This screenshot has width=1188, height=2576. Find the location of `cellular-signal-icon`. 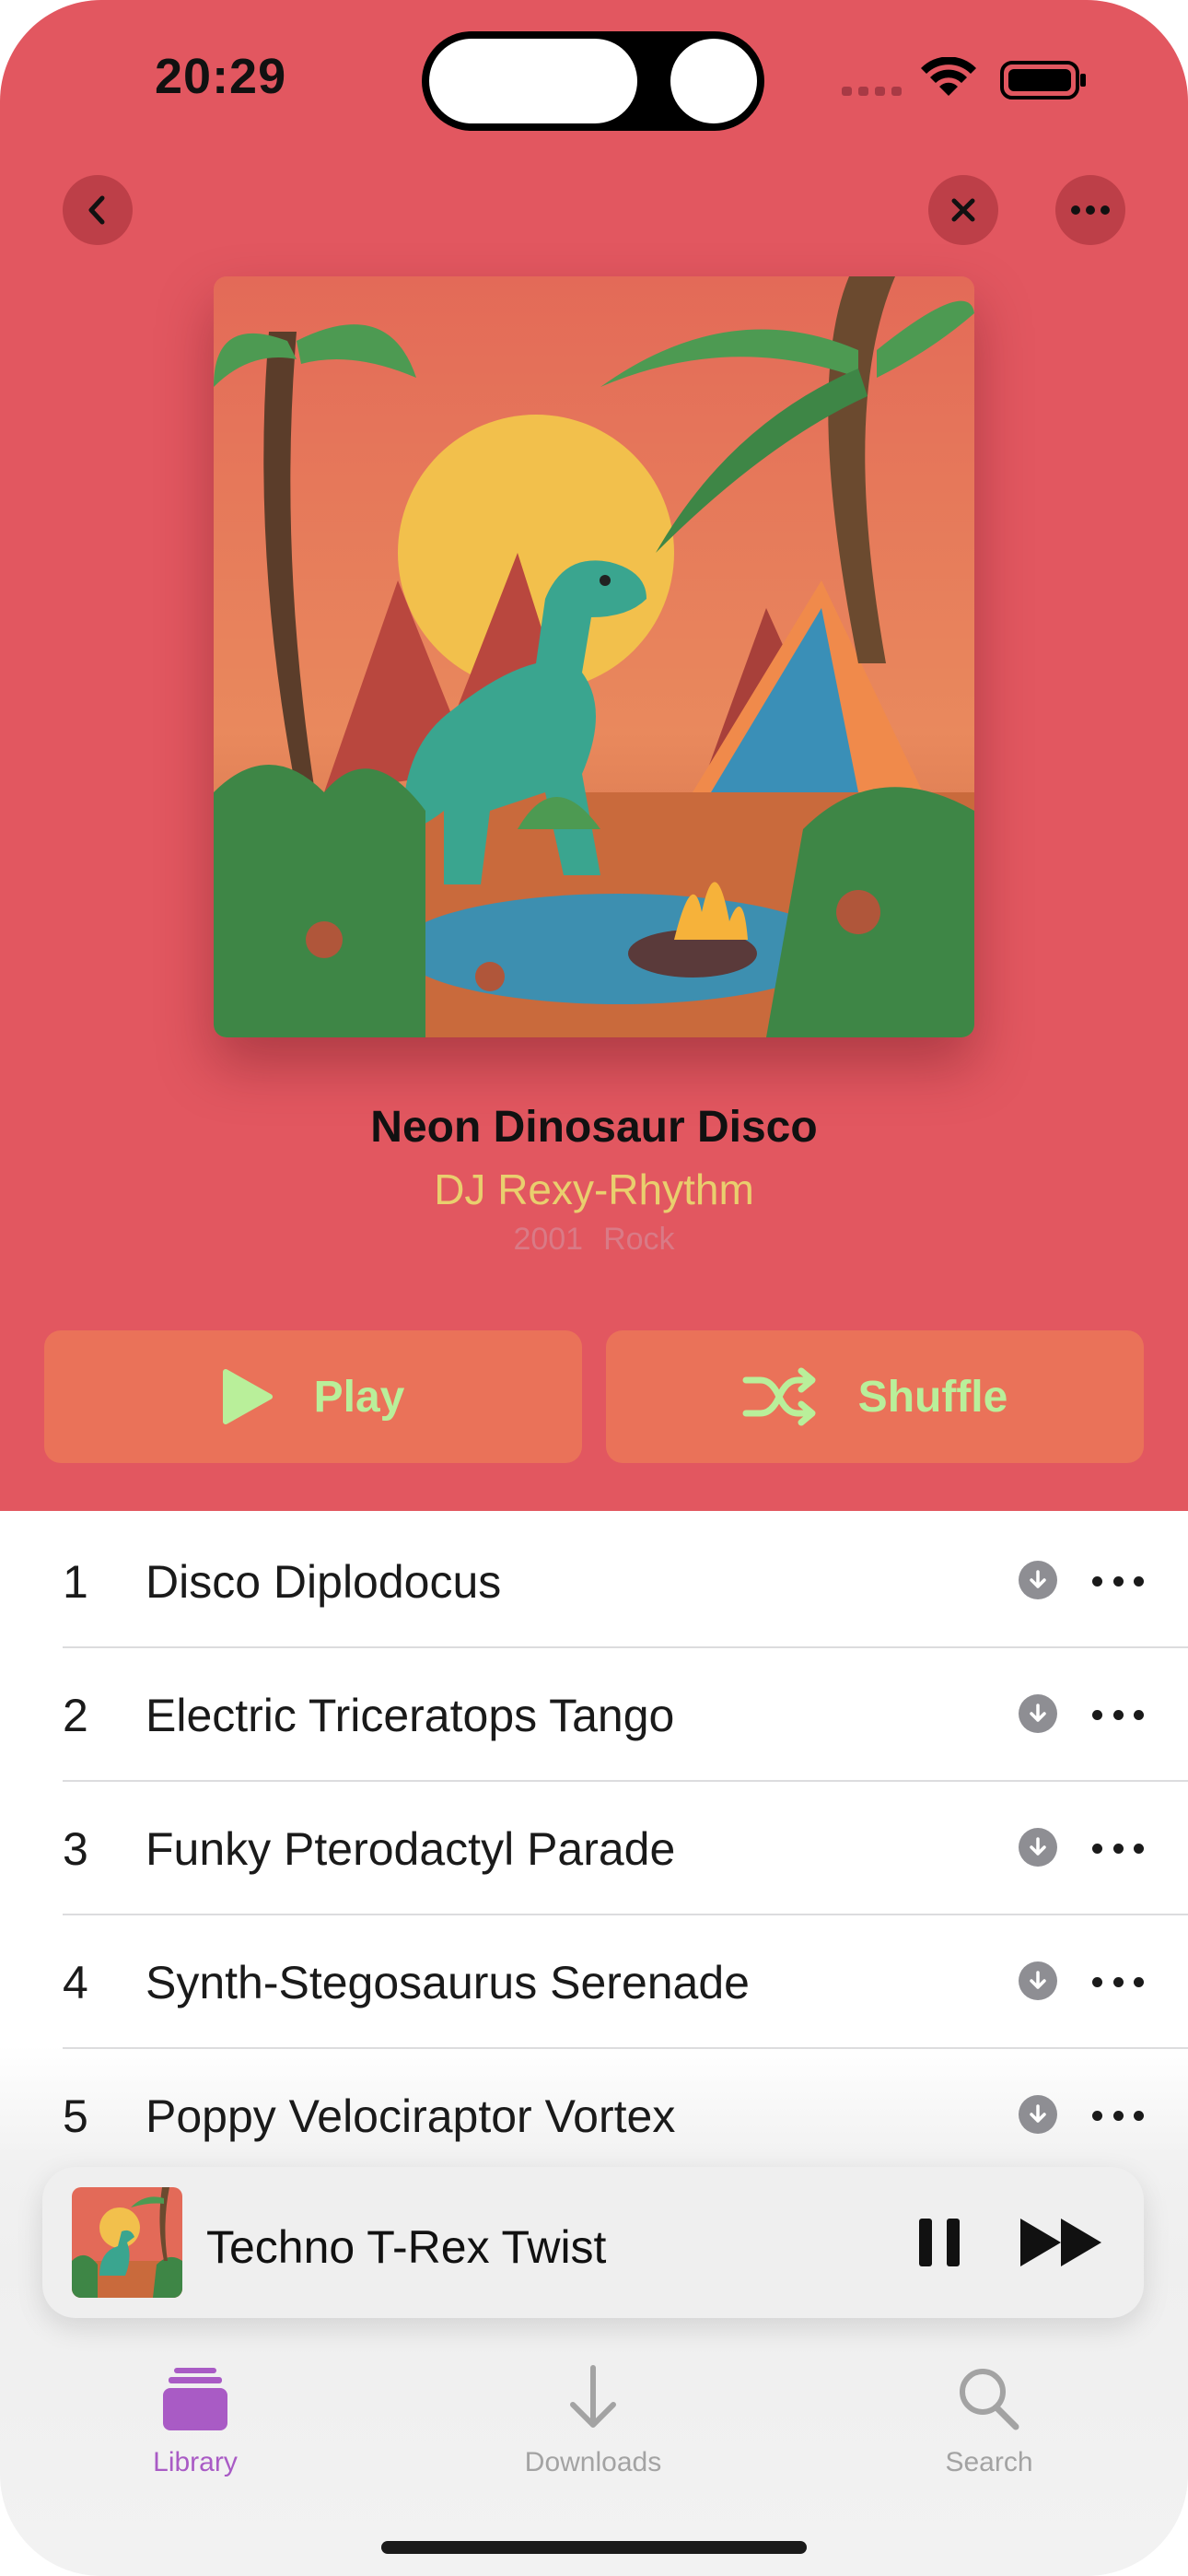

cellular-signal-icon is located at coordinates (872, 91).